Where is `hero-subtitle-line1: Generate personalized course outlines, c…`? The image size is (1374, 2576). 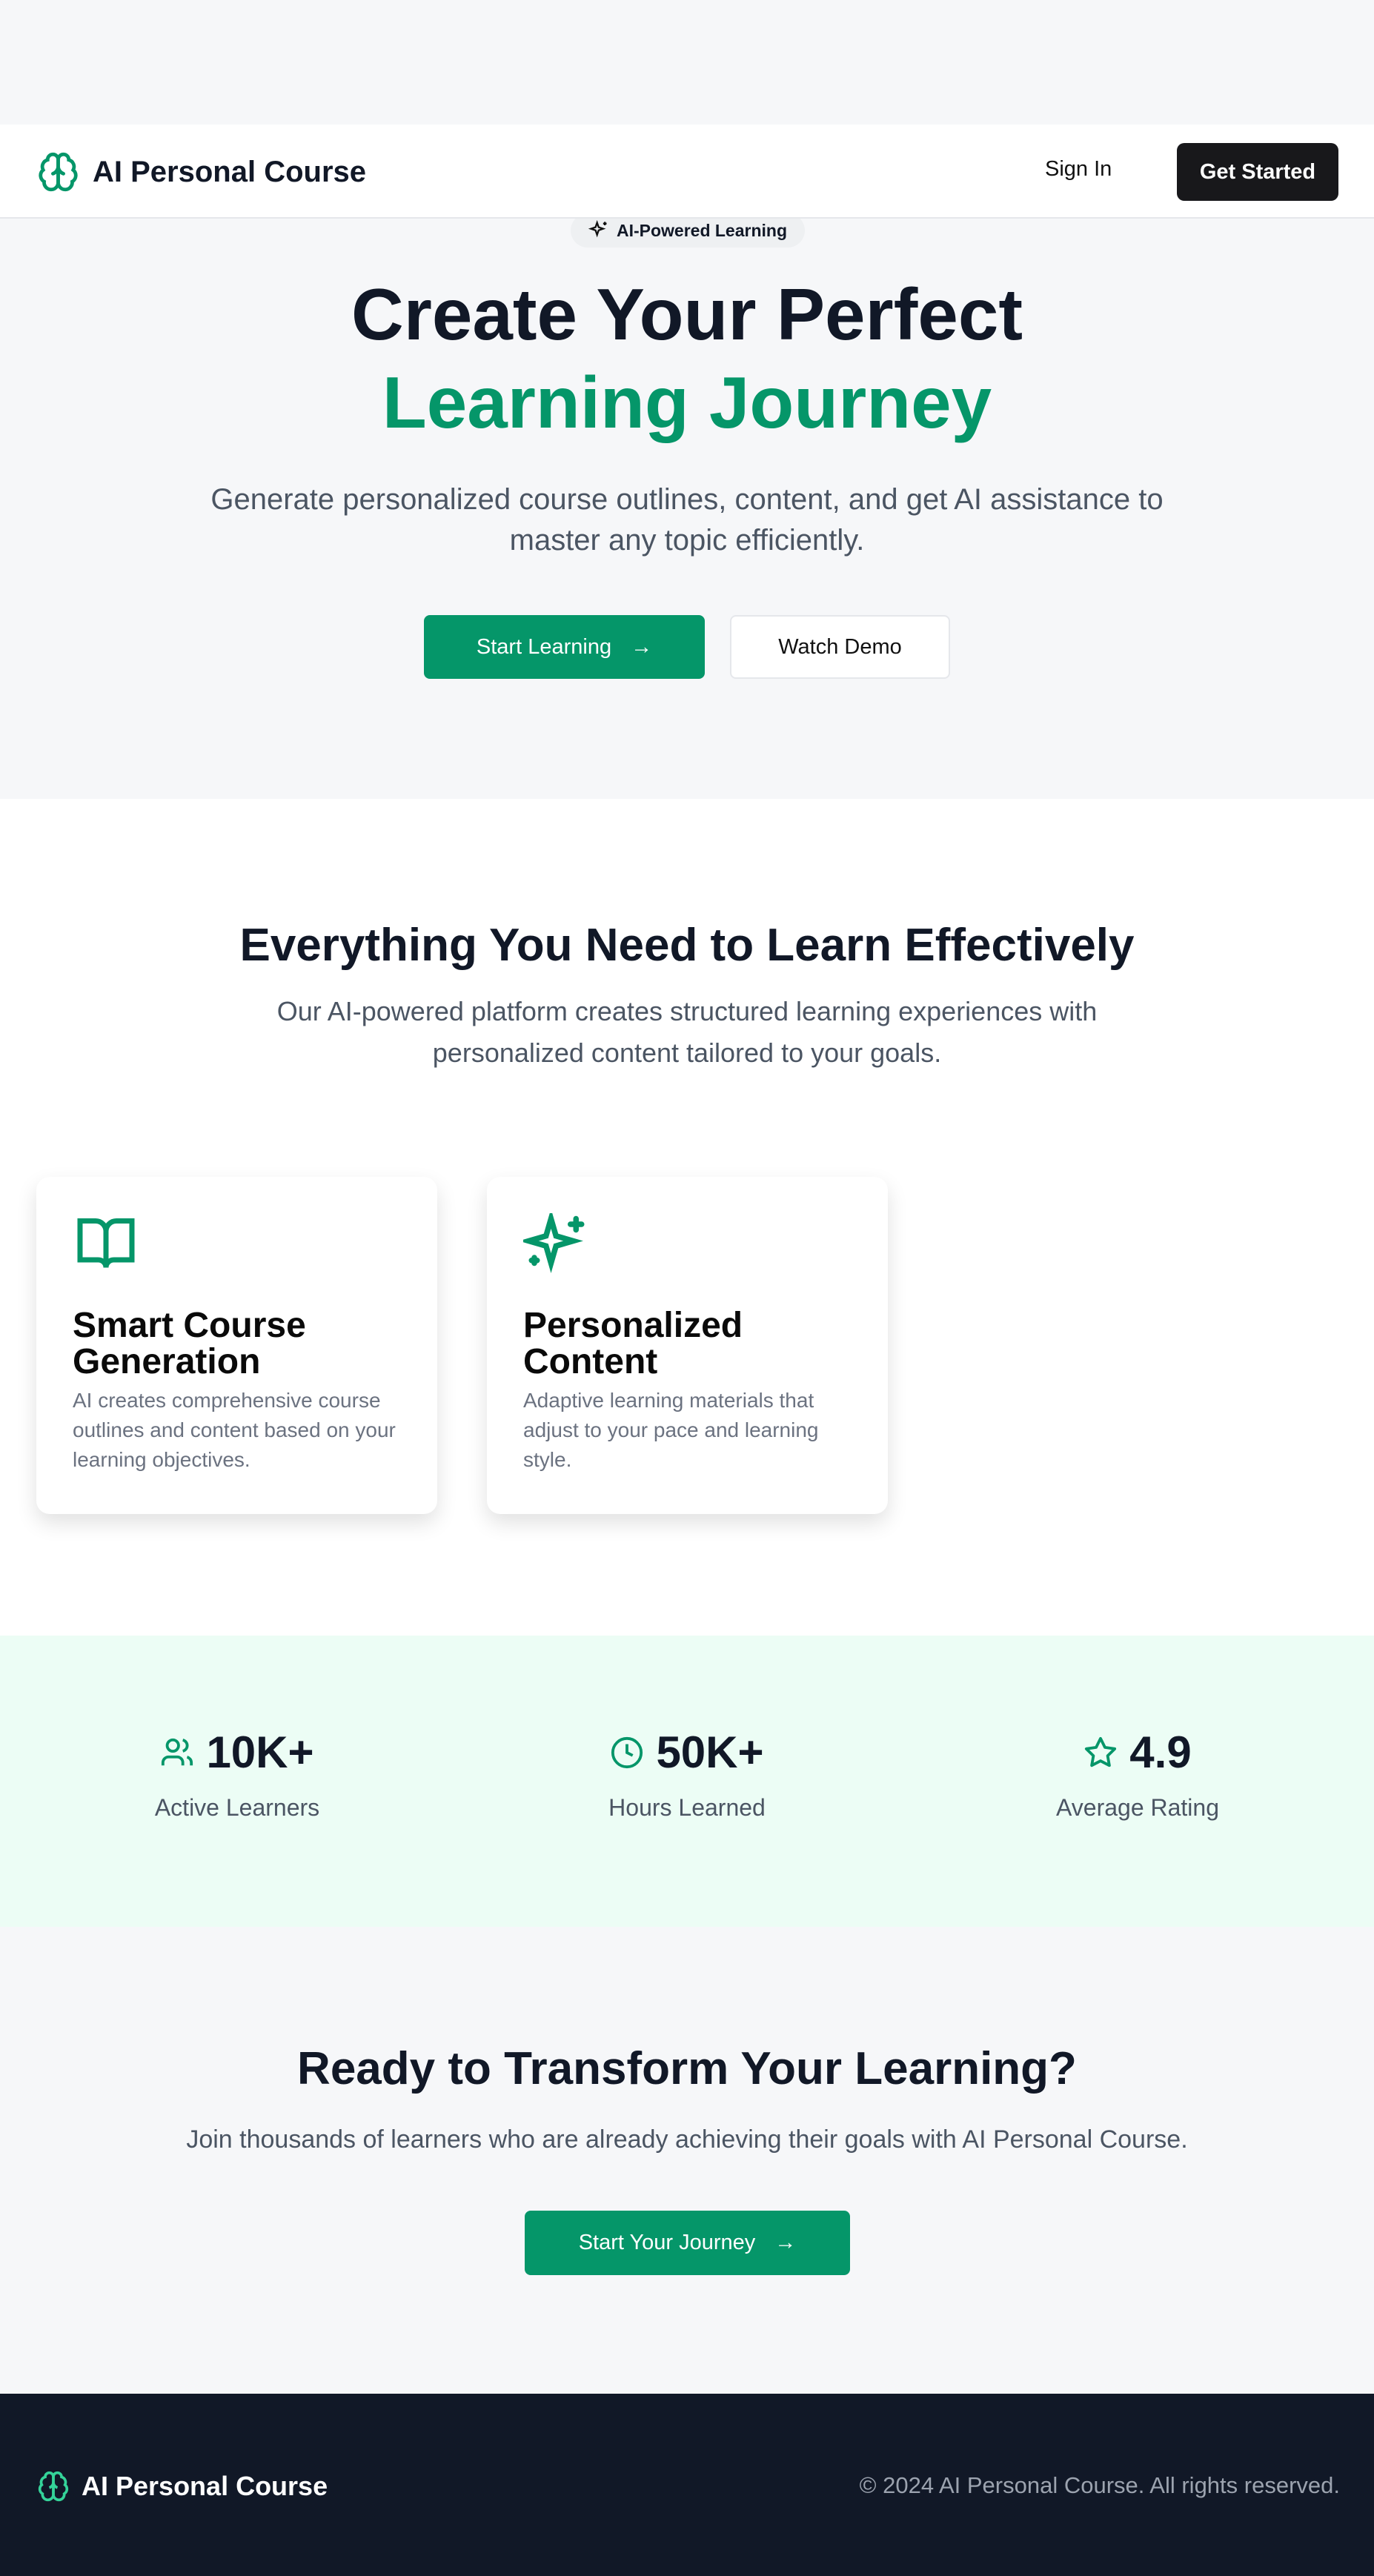
hero-subtitle-line1: Generate personalized course outlines, c… is located at coordinates (687, 499).